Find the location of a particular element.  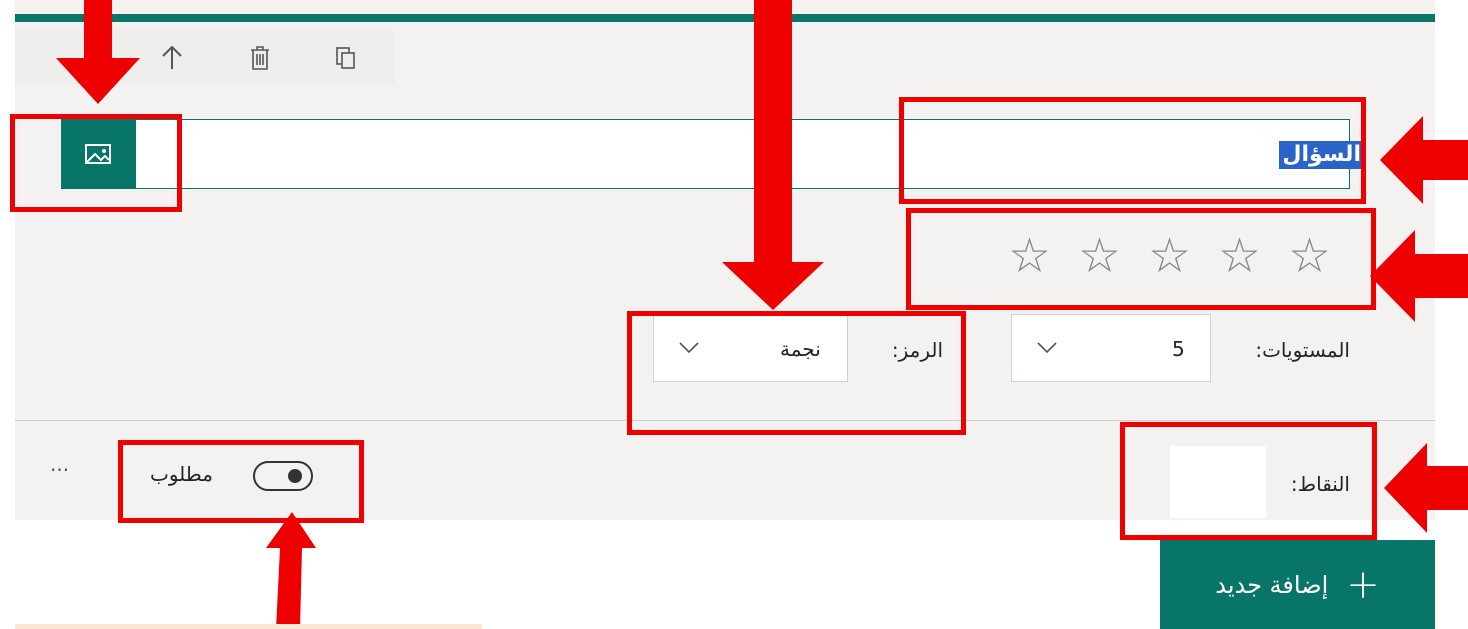

bottom-strip is located at coordinates (248, 626).